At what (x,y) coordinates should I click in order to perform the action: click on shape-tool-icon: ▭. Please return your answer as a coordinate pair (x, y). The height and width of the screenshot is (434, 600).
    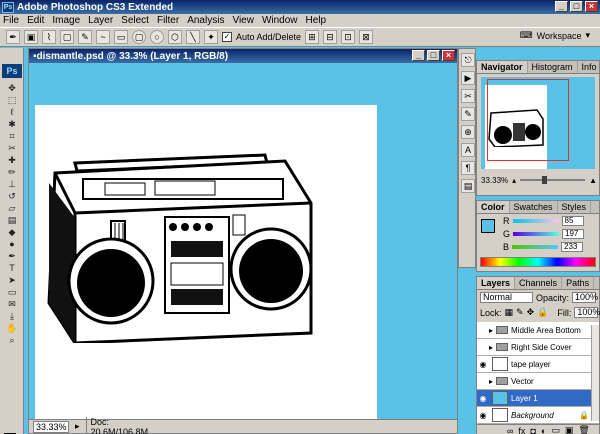
    Looking at the image, I should click on (12, 292).